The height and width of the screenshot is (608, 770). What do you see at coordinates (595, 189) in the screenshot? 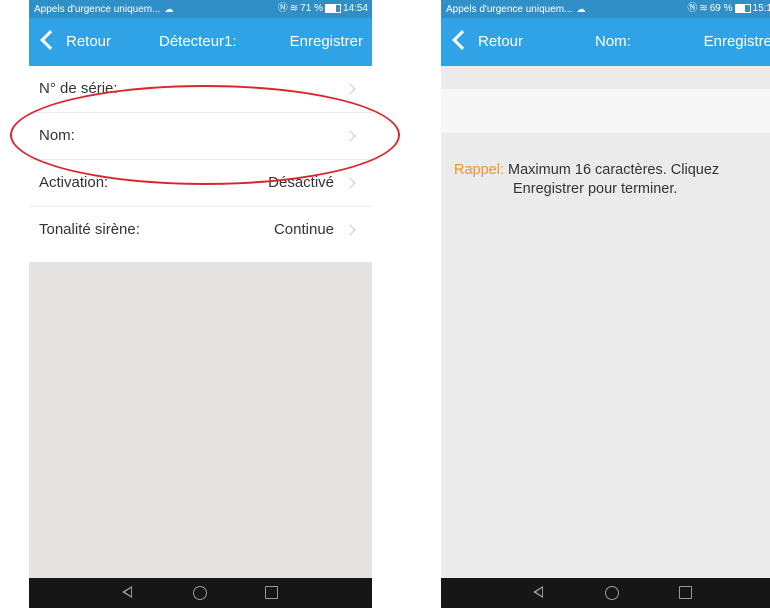
I see `hint-line2: Enregistrer pour terminer.` at bounding box center [595, 189].